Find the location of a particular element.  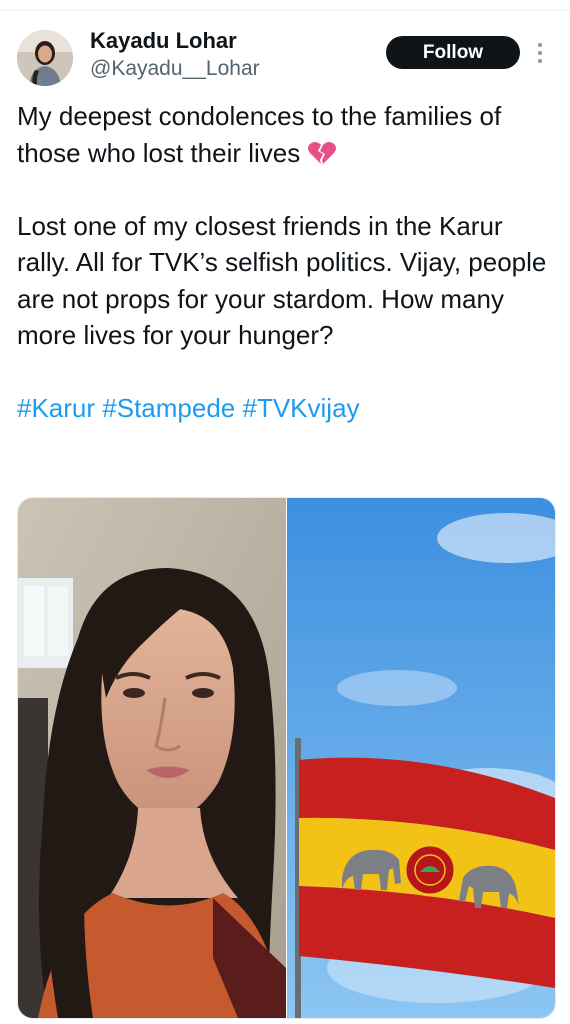

hashtag-tvkvijay: #TVKvijay is located at coordinates (301, 408).